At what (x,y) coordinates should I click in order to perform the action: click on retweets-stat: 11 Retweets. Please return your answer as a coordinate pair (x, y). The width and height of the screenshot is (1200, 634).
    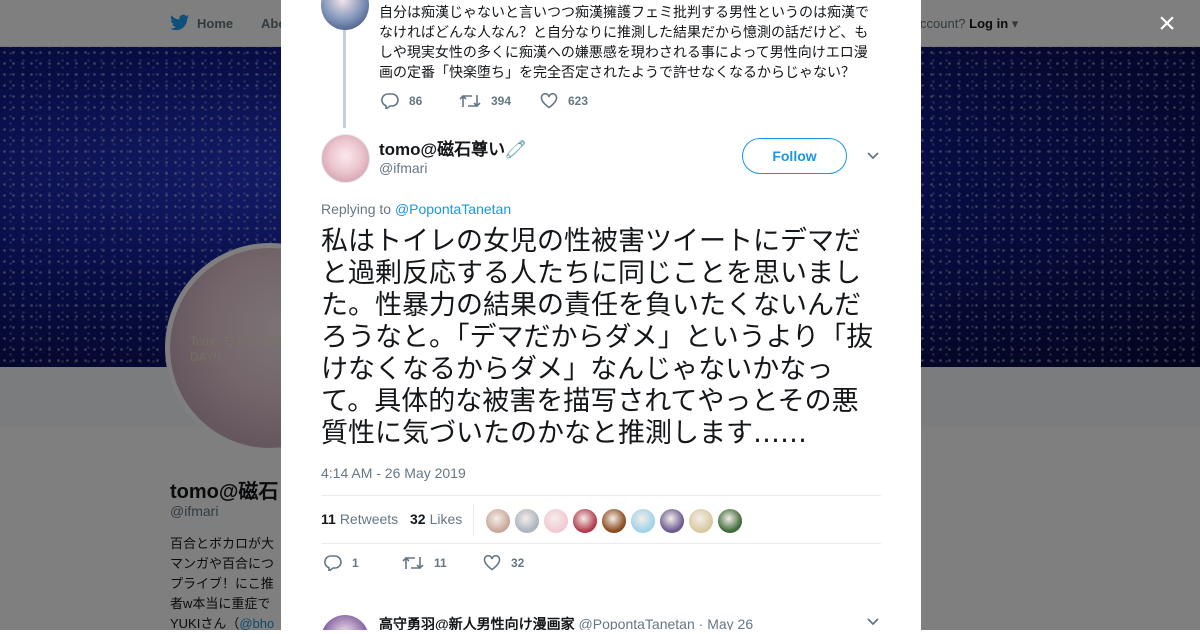
    Looking at the image, I should click on (359, 519).